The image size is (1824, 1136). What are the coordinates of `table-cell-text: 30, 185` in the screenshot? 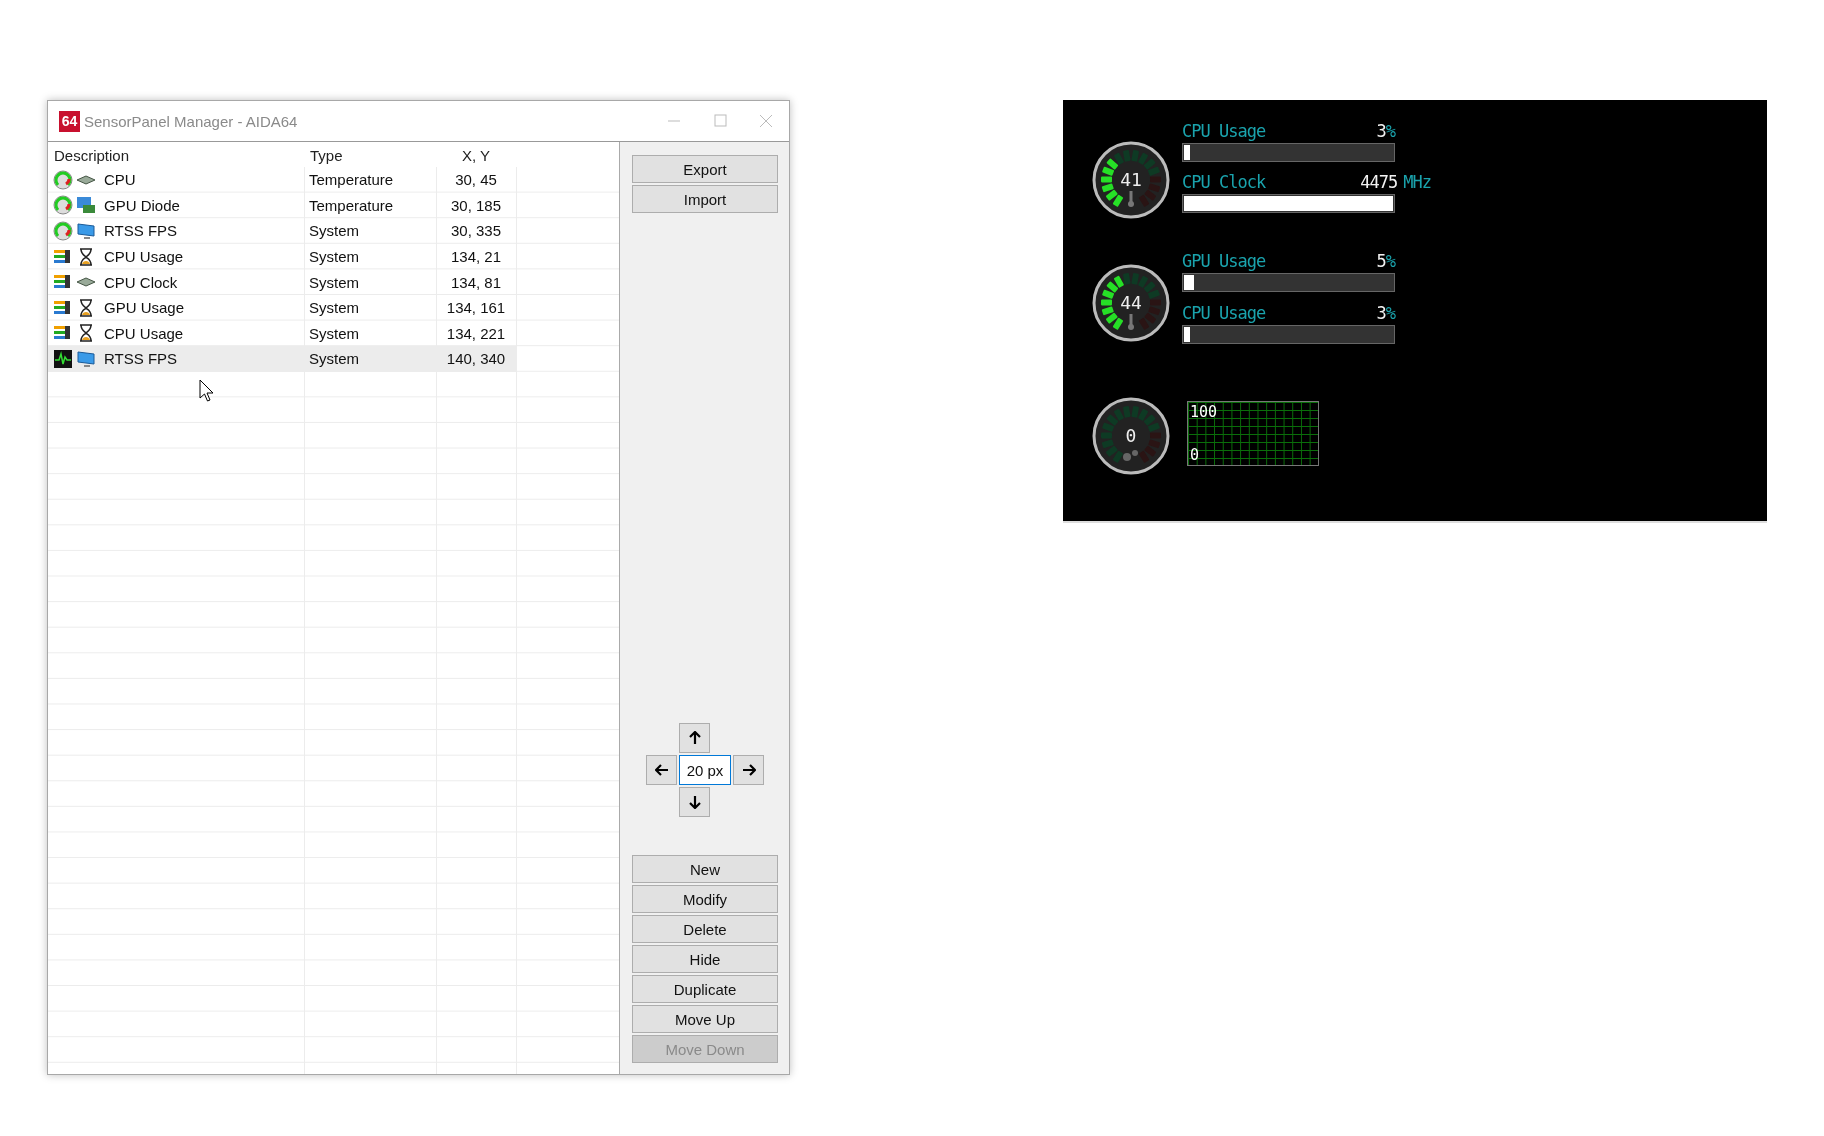 It's located at (475, 205).